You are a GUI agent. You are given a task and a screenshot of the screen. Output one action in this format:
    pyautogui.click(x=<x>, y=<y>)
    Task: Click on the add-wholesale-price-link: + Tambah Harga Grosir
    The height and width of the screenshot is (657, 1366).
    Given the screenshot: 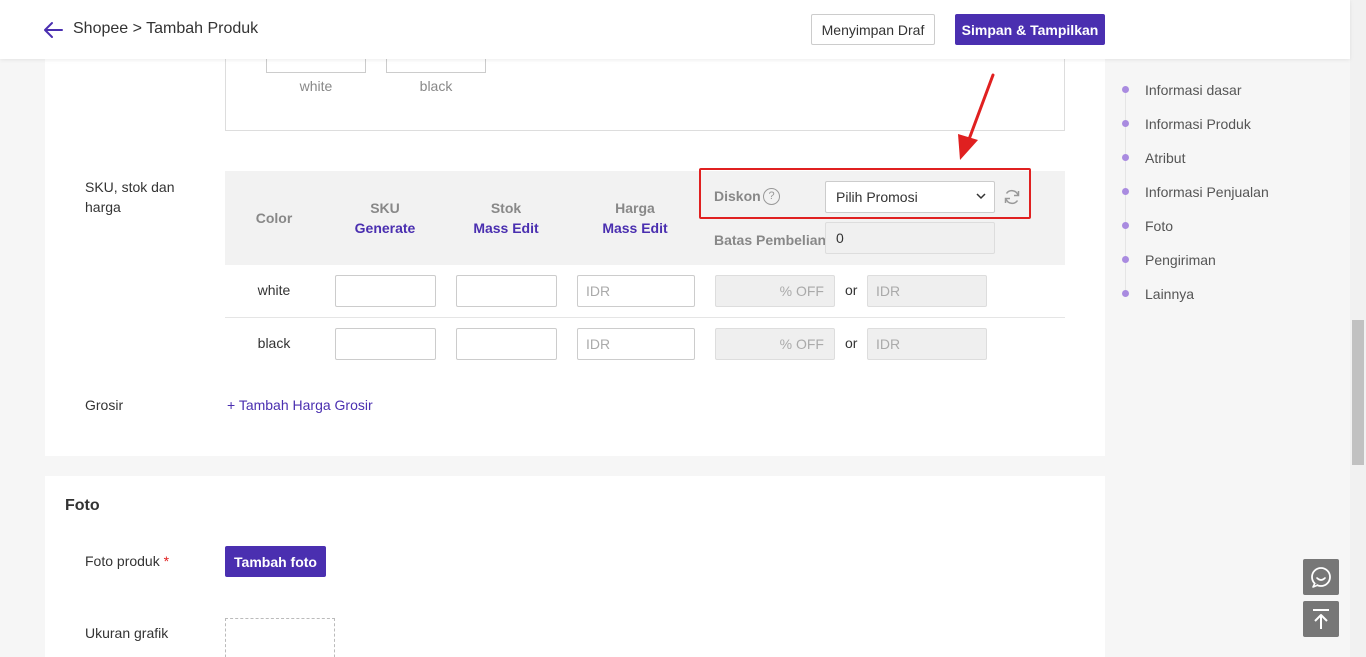 What is the action you would take?
    pyautogui.click(x=300, y=405)
    